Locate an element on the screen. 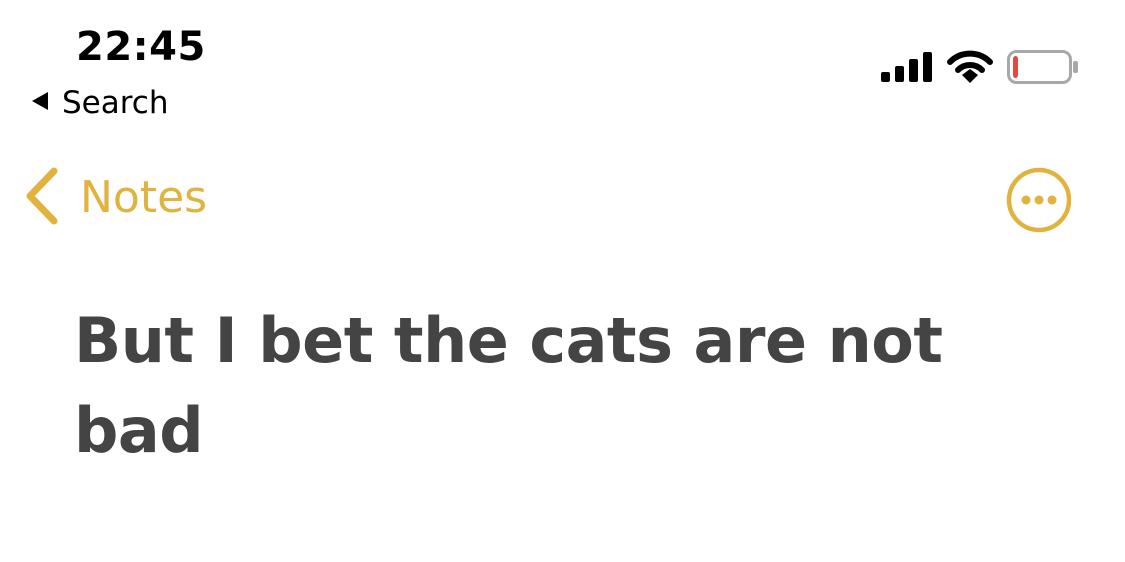  more-options-button is located at coordinates (1039, 200).